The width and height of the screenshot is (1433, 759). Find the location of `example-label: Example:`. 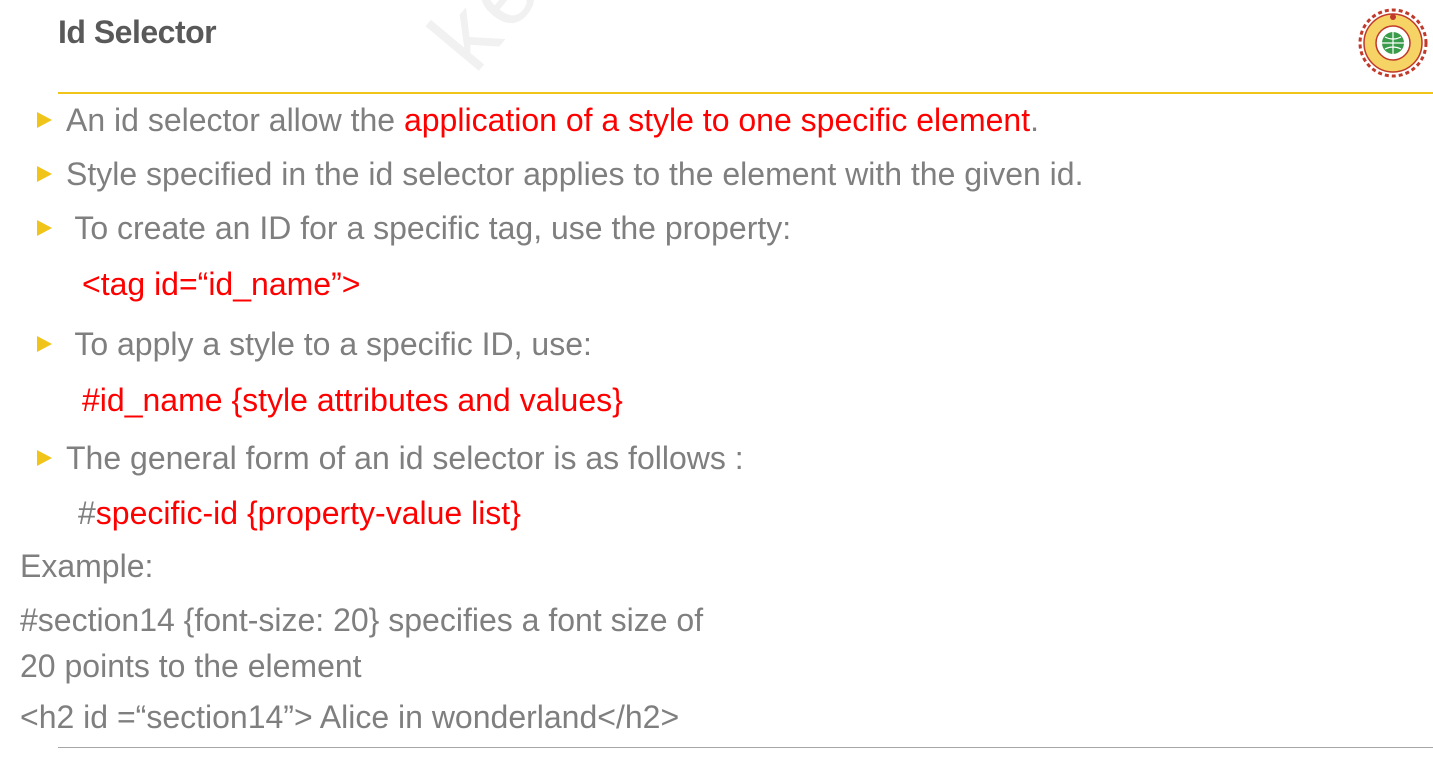

example-label: Example: is located at coordinates (87, 566).